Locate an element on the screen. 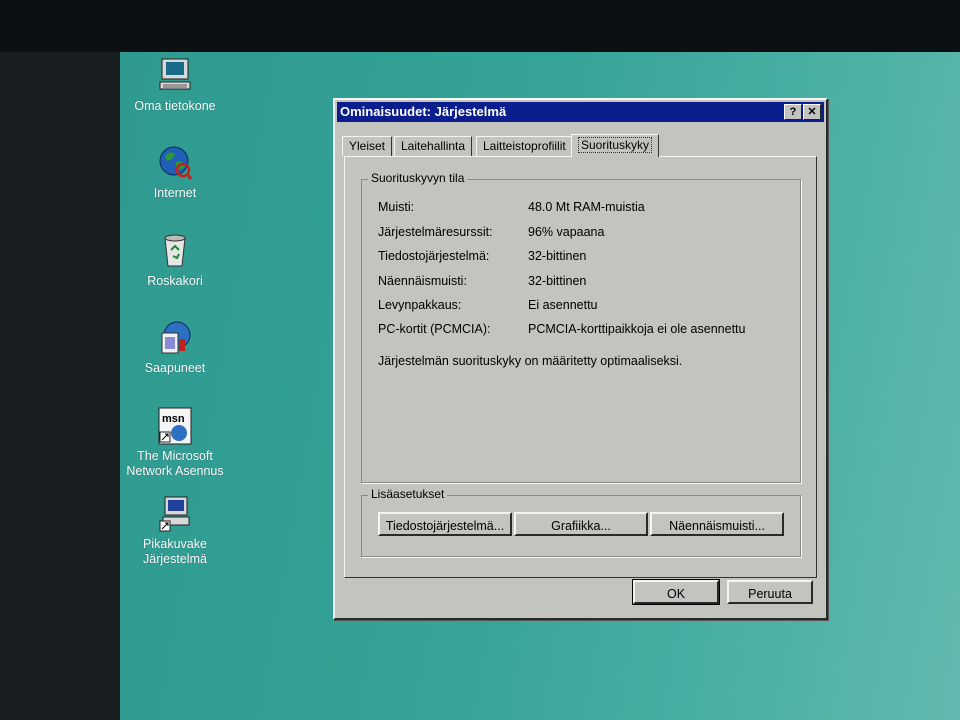  desktop-icon-inbox: Saapuneet is located at coordinates (175, 347).